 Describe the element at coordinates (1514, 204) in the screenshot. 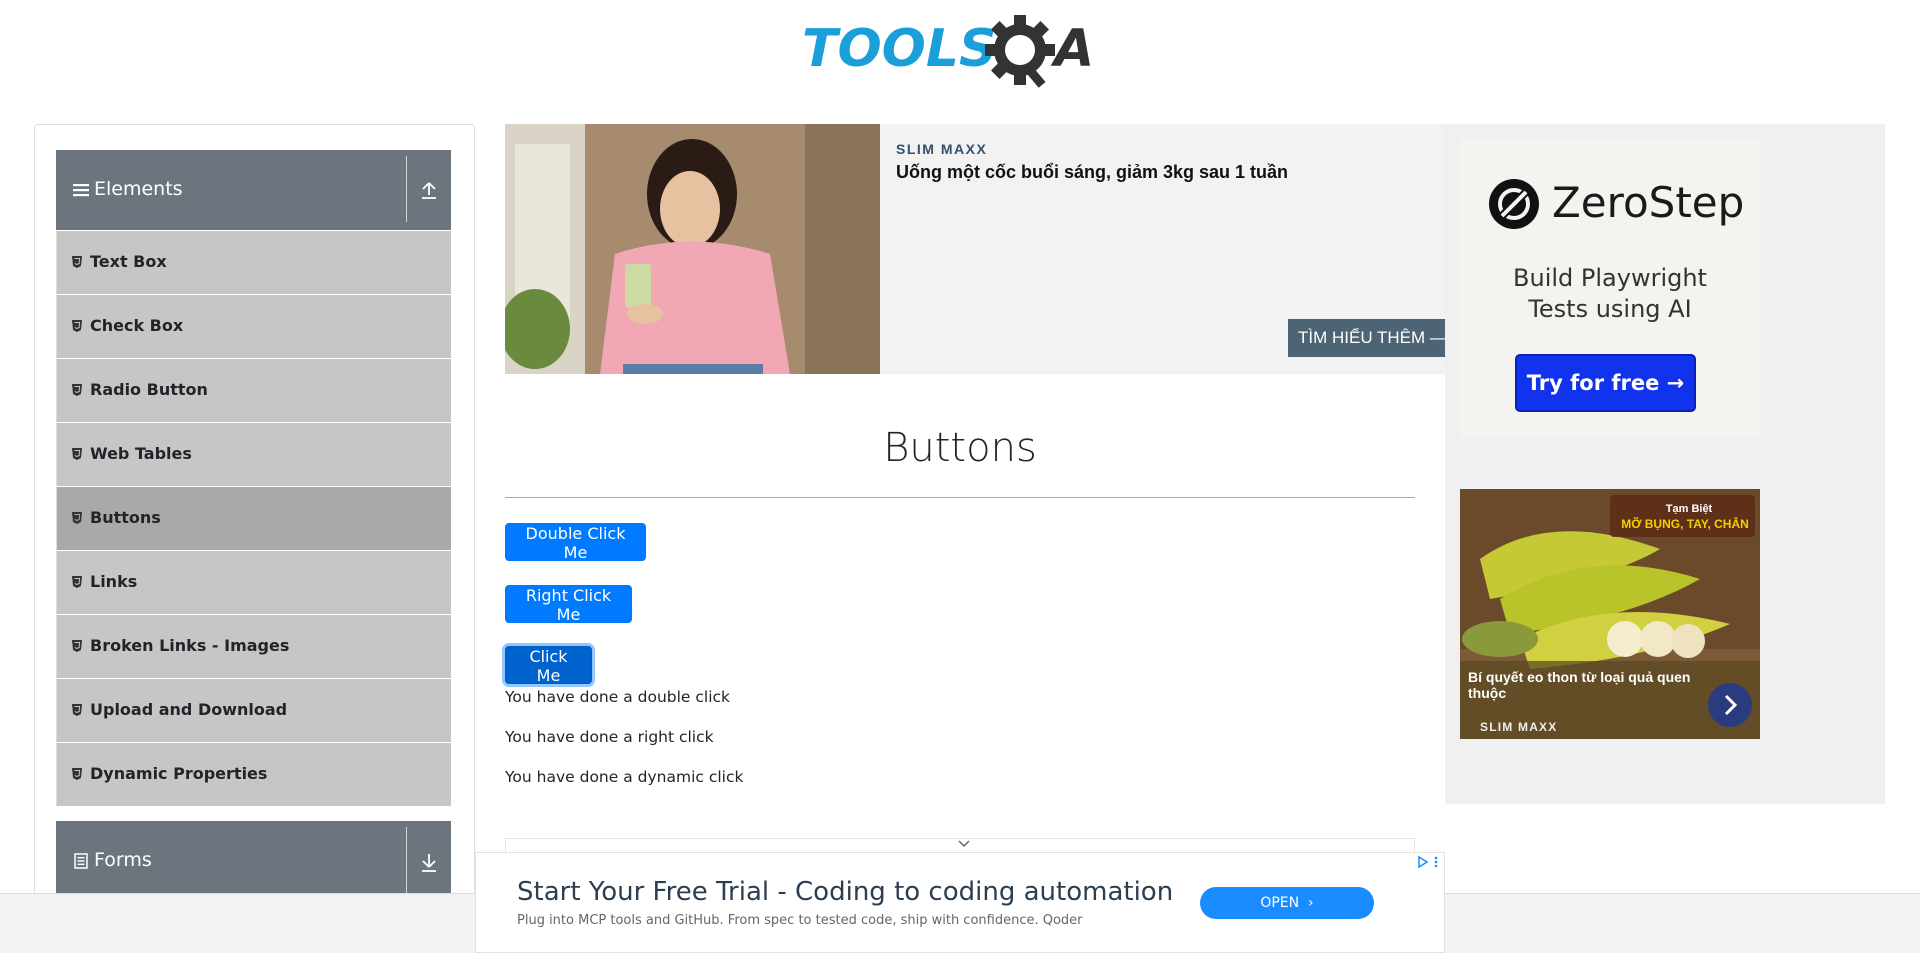

I see `zerostep-logo-icon` at that location.